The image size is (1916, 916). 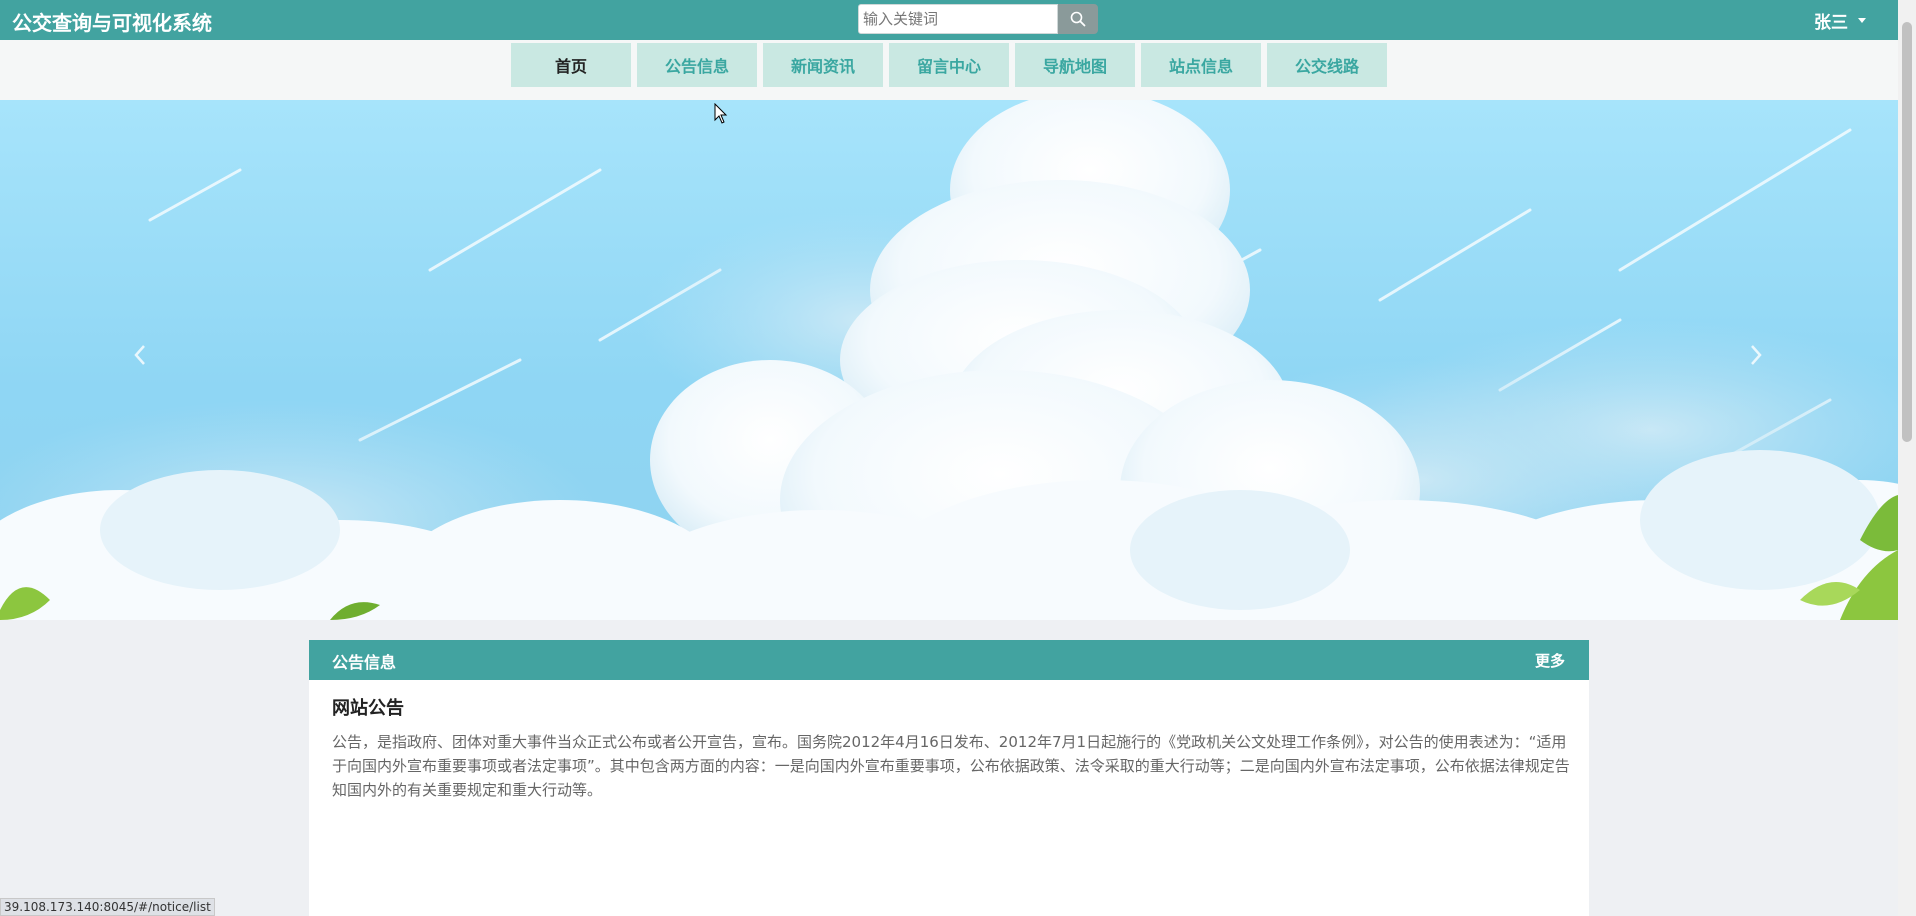 I want to click on search-icon, so click(x=1078, y=19).